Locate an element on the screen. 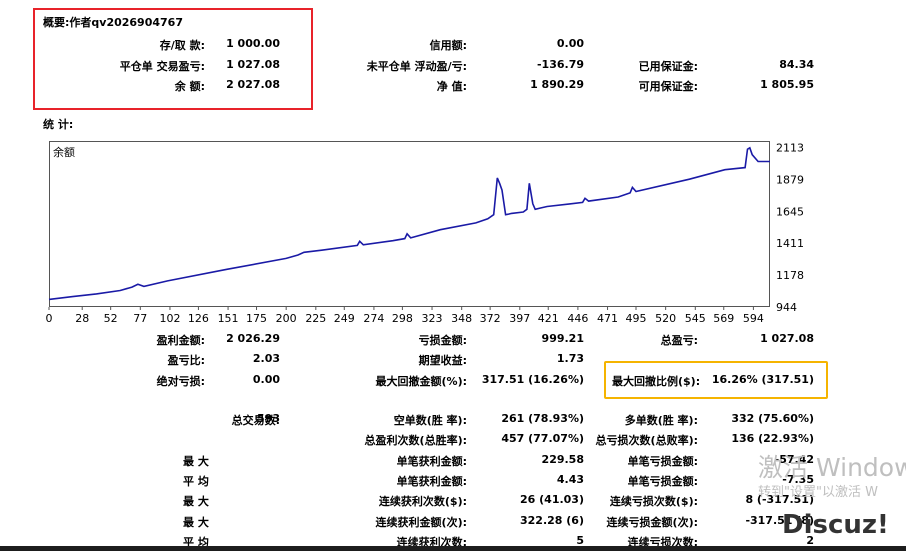 Image resolution: width=906 pixels, height=551 pixels. x-tick-label: 471 is located at coordinates (607, 318).